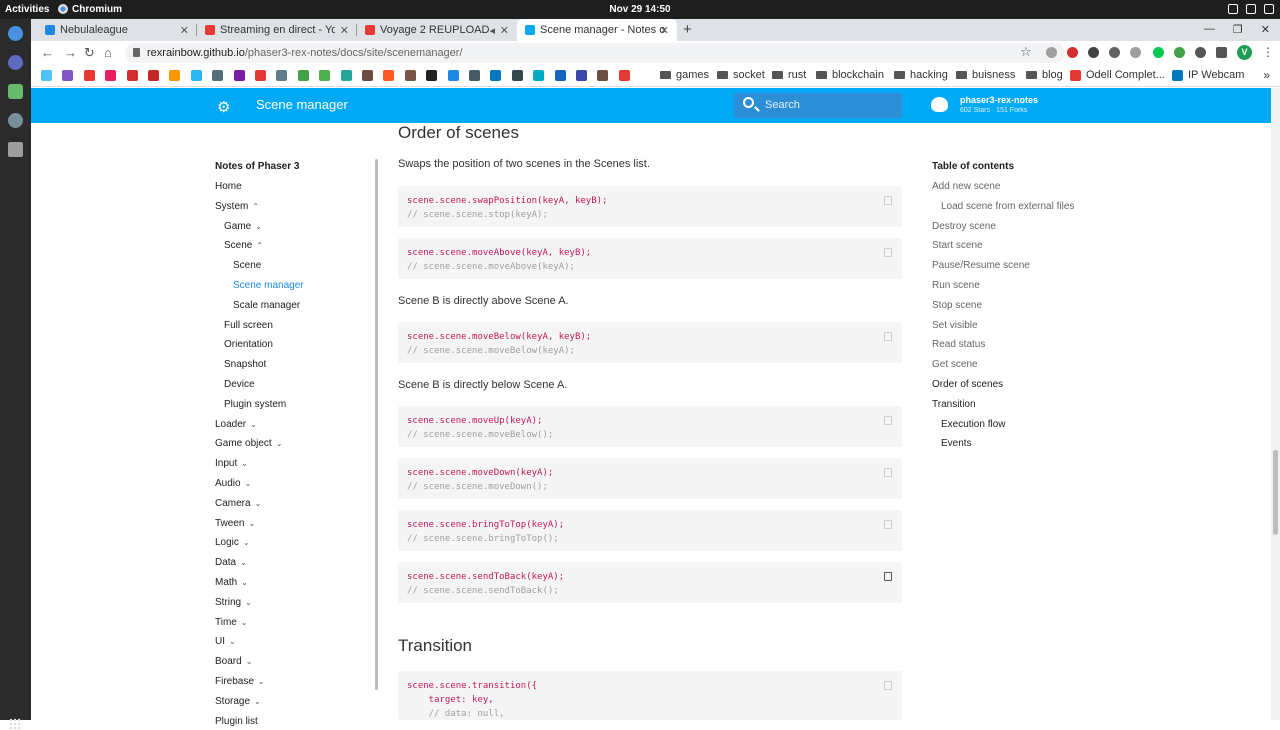  I want to click on toc-item: Order of scenes, so click(967, 384).